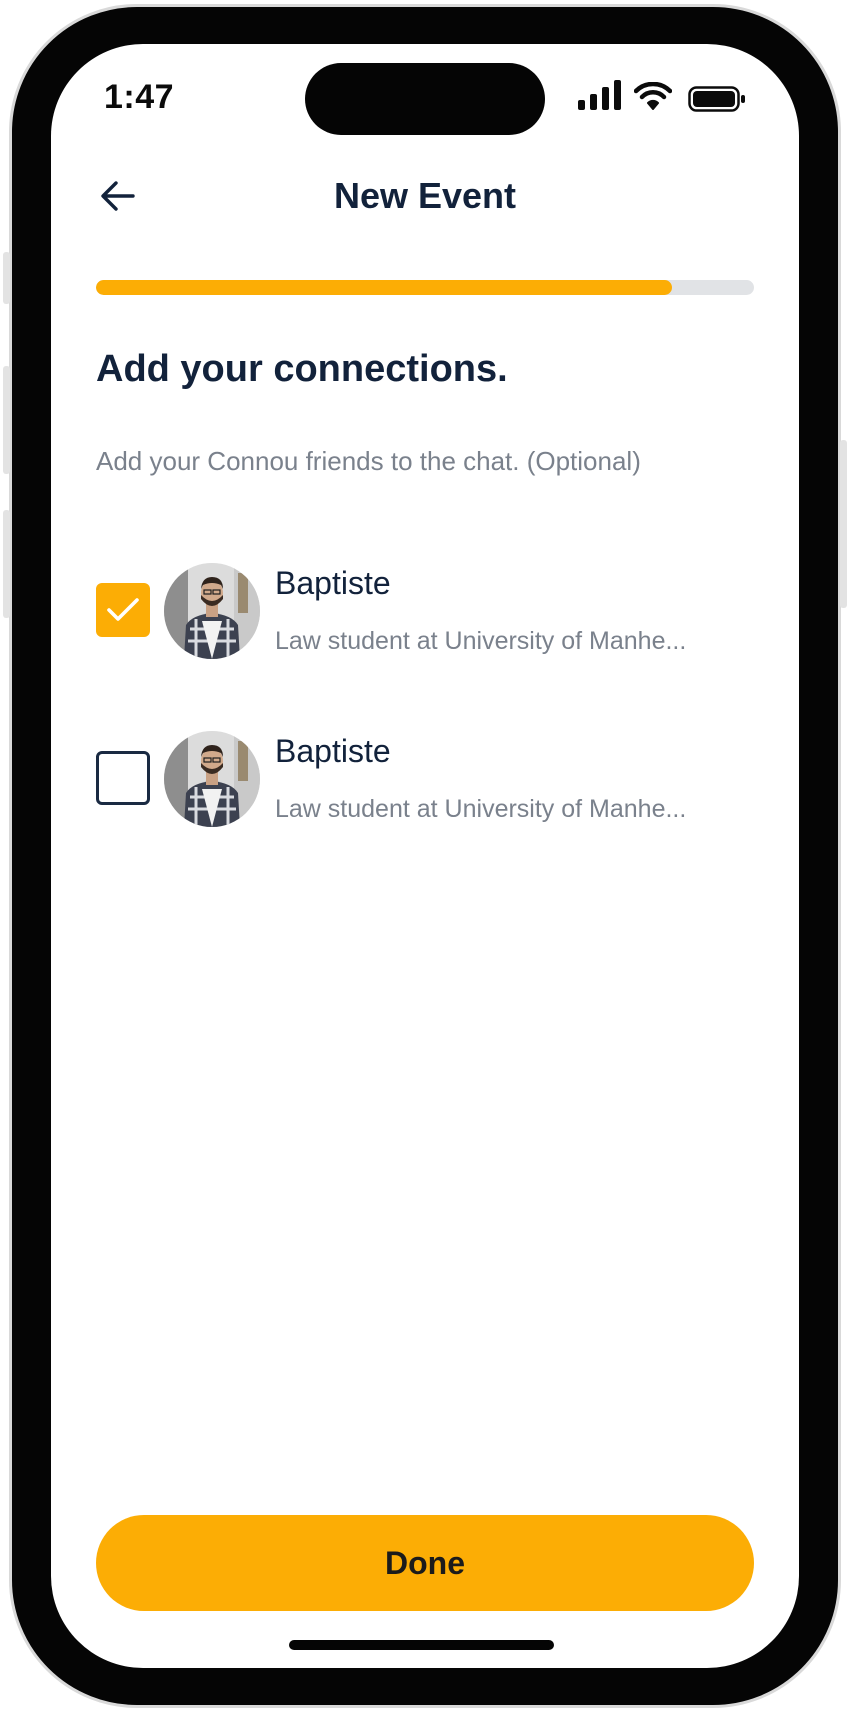 This screenshot has width=850, height=1712. Describe the element at coordinates (425, 195) in the screenshot. I see `page-title: New Event` at that location.